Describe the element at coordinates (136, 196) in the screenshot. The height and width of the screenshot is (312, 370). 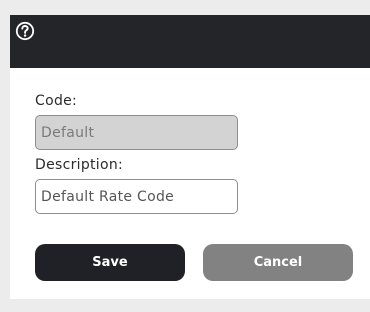
I see `description-input` at that location.